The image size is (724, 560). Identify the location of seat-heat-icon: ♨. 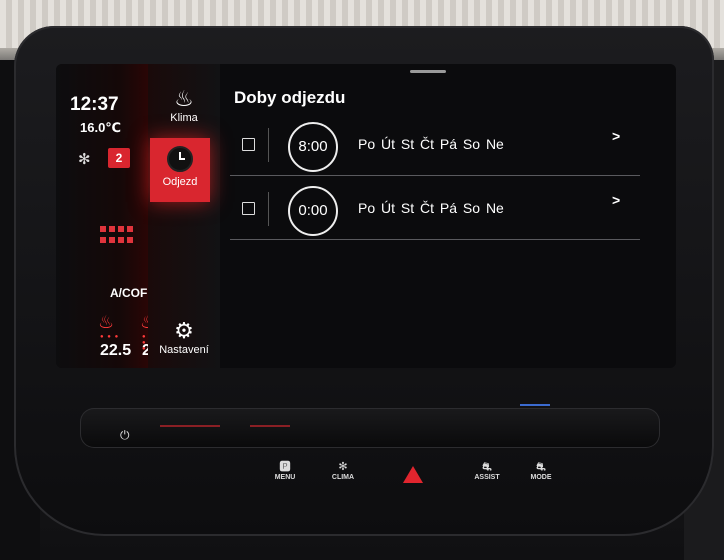
(184, 98).